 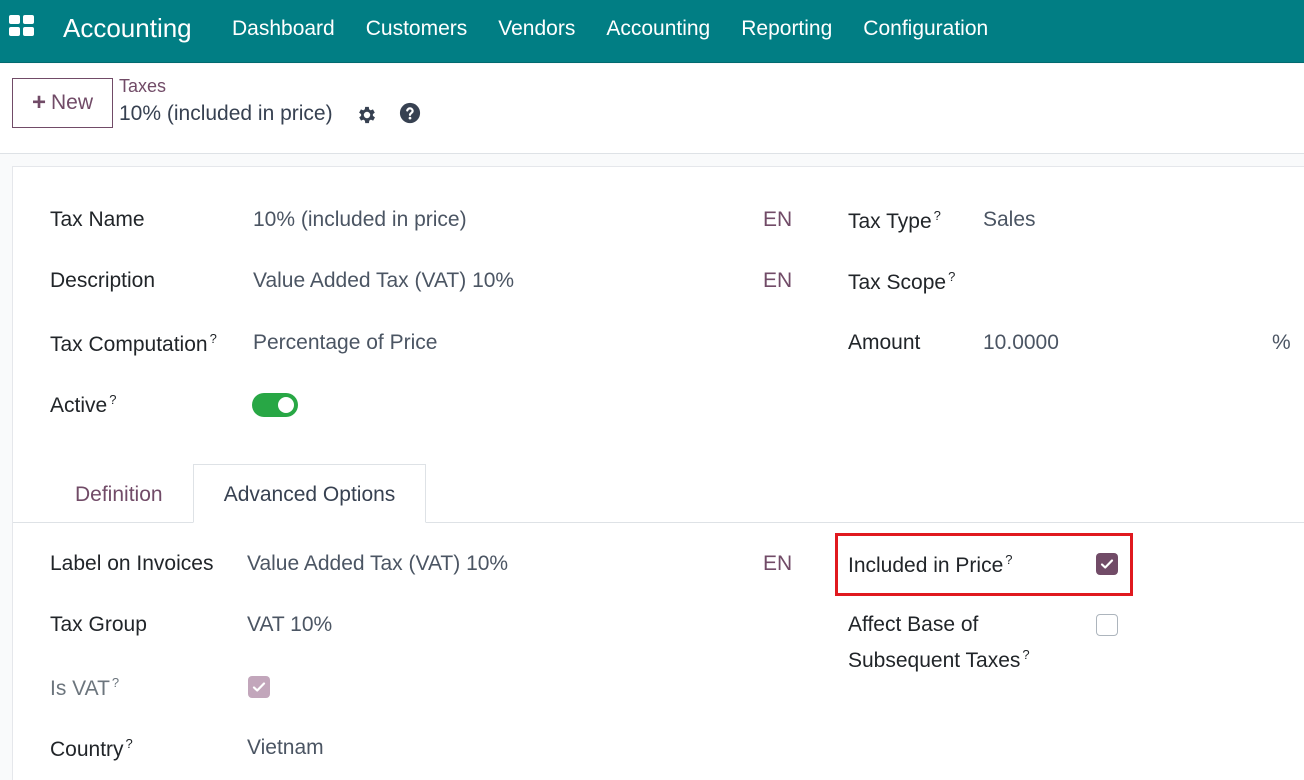 I want to click on tab-definition: Definition, so click(x=119, y=495).